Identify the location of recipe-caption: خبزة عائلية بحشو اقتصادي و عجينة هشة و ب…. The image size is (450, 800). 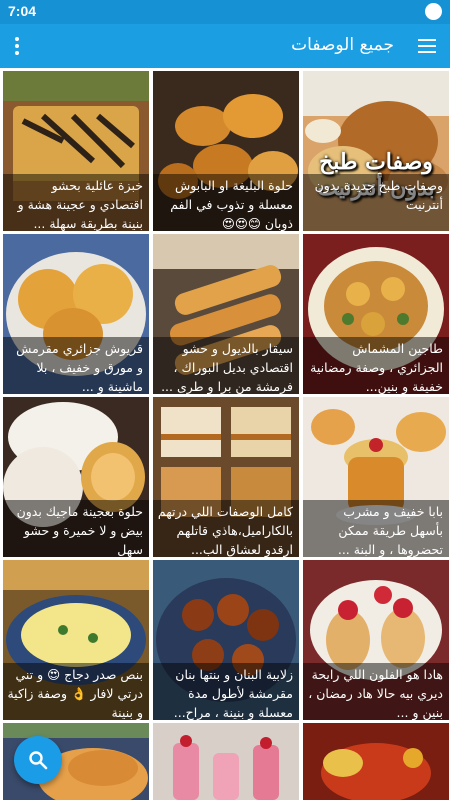
(76, 202).